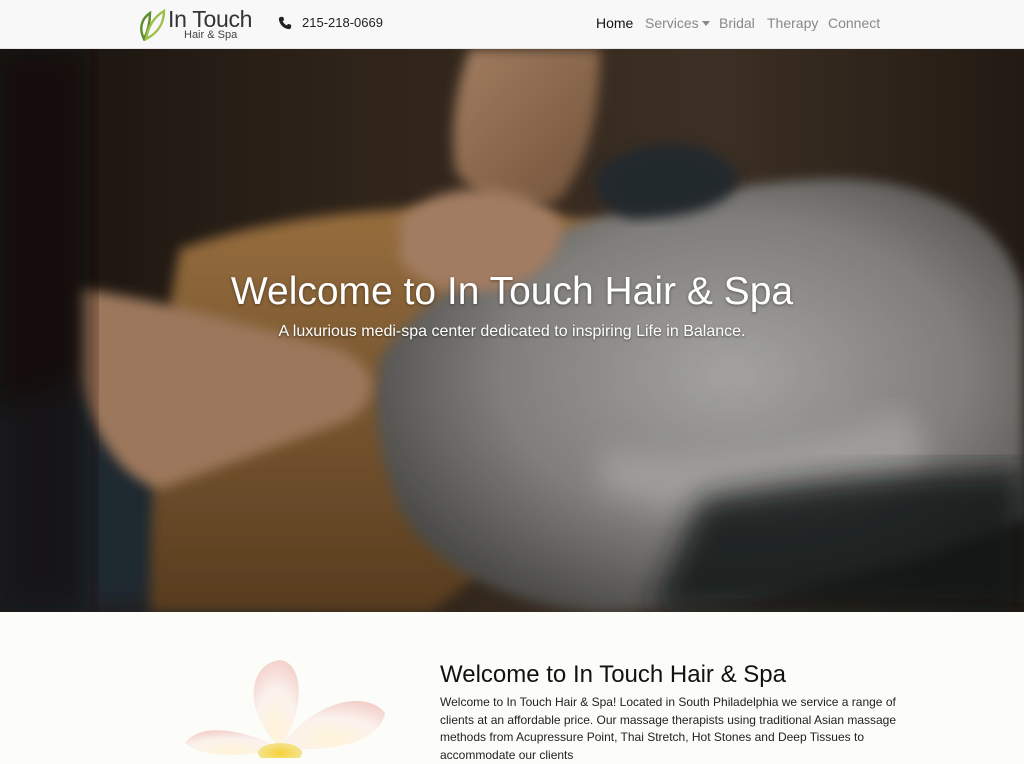 Image resolution: width=1024 pixels, height=764 pixels. What do you see at coordinates (854, 23) in the screenshot?
I see `nav-connect: Connect` at bounding box center [854, 23].